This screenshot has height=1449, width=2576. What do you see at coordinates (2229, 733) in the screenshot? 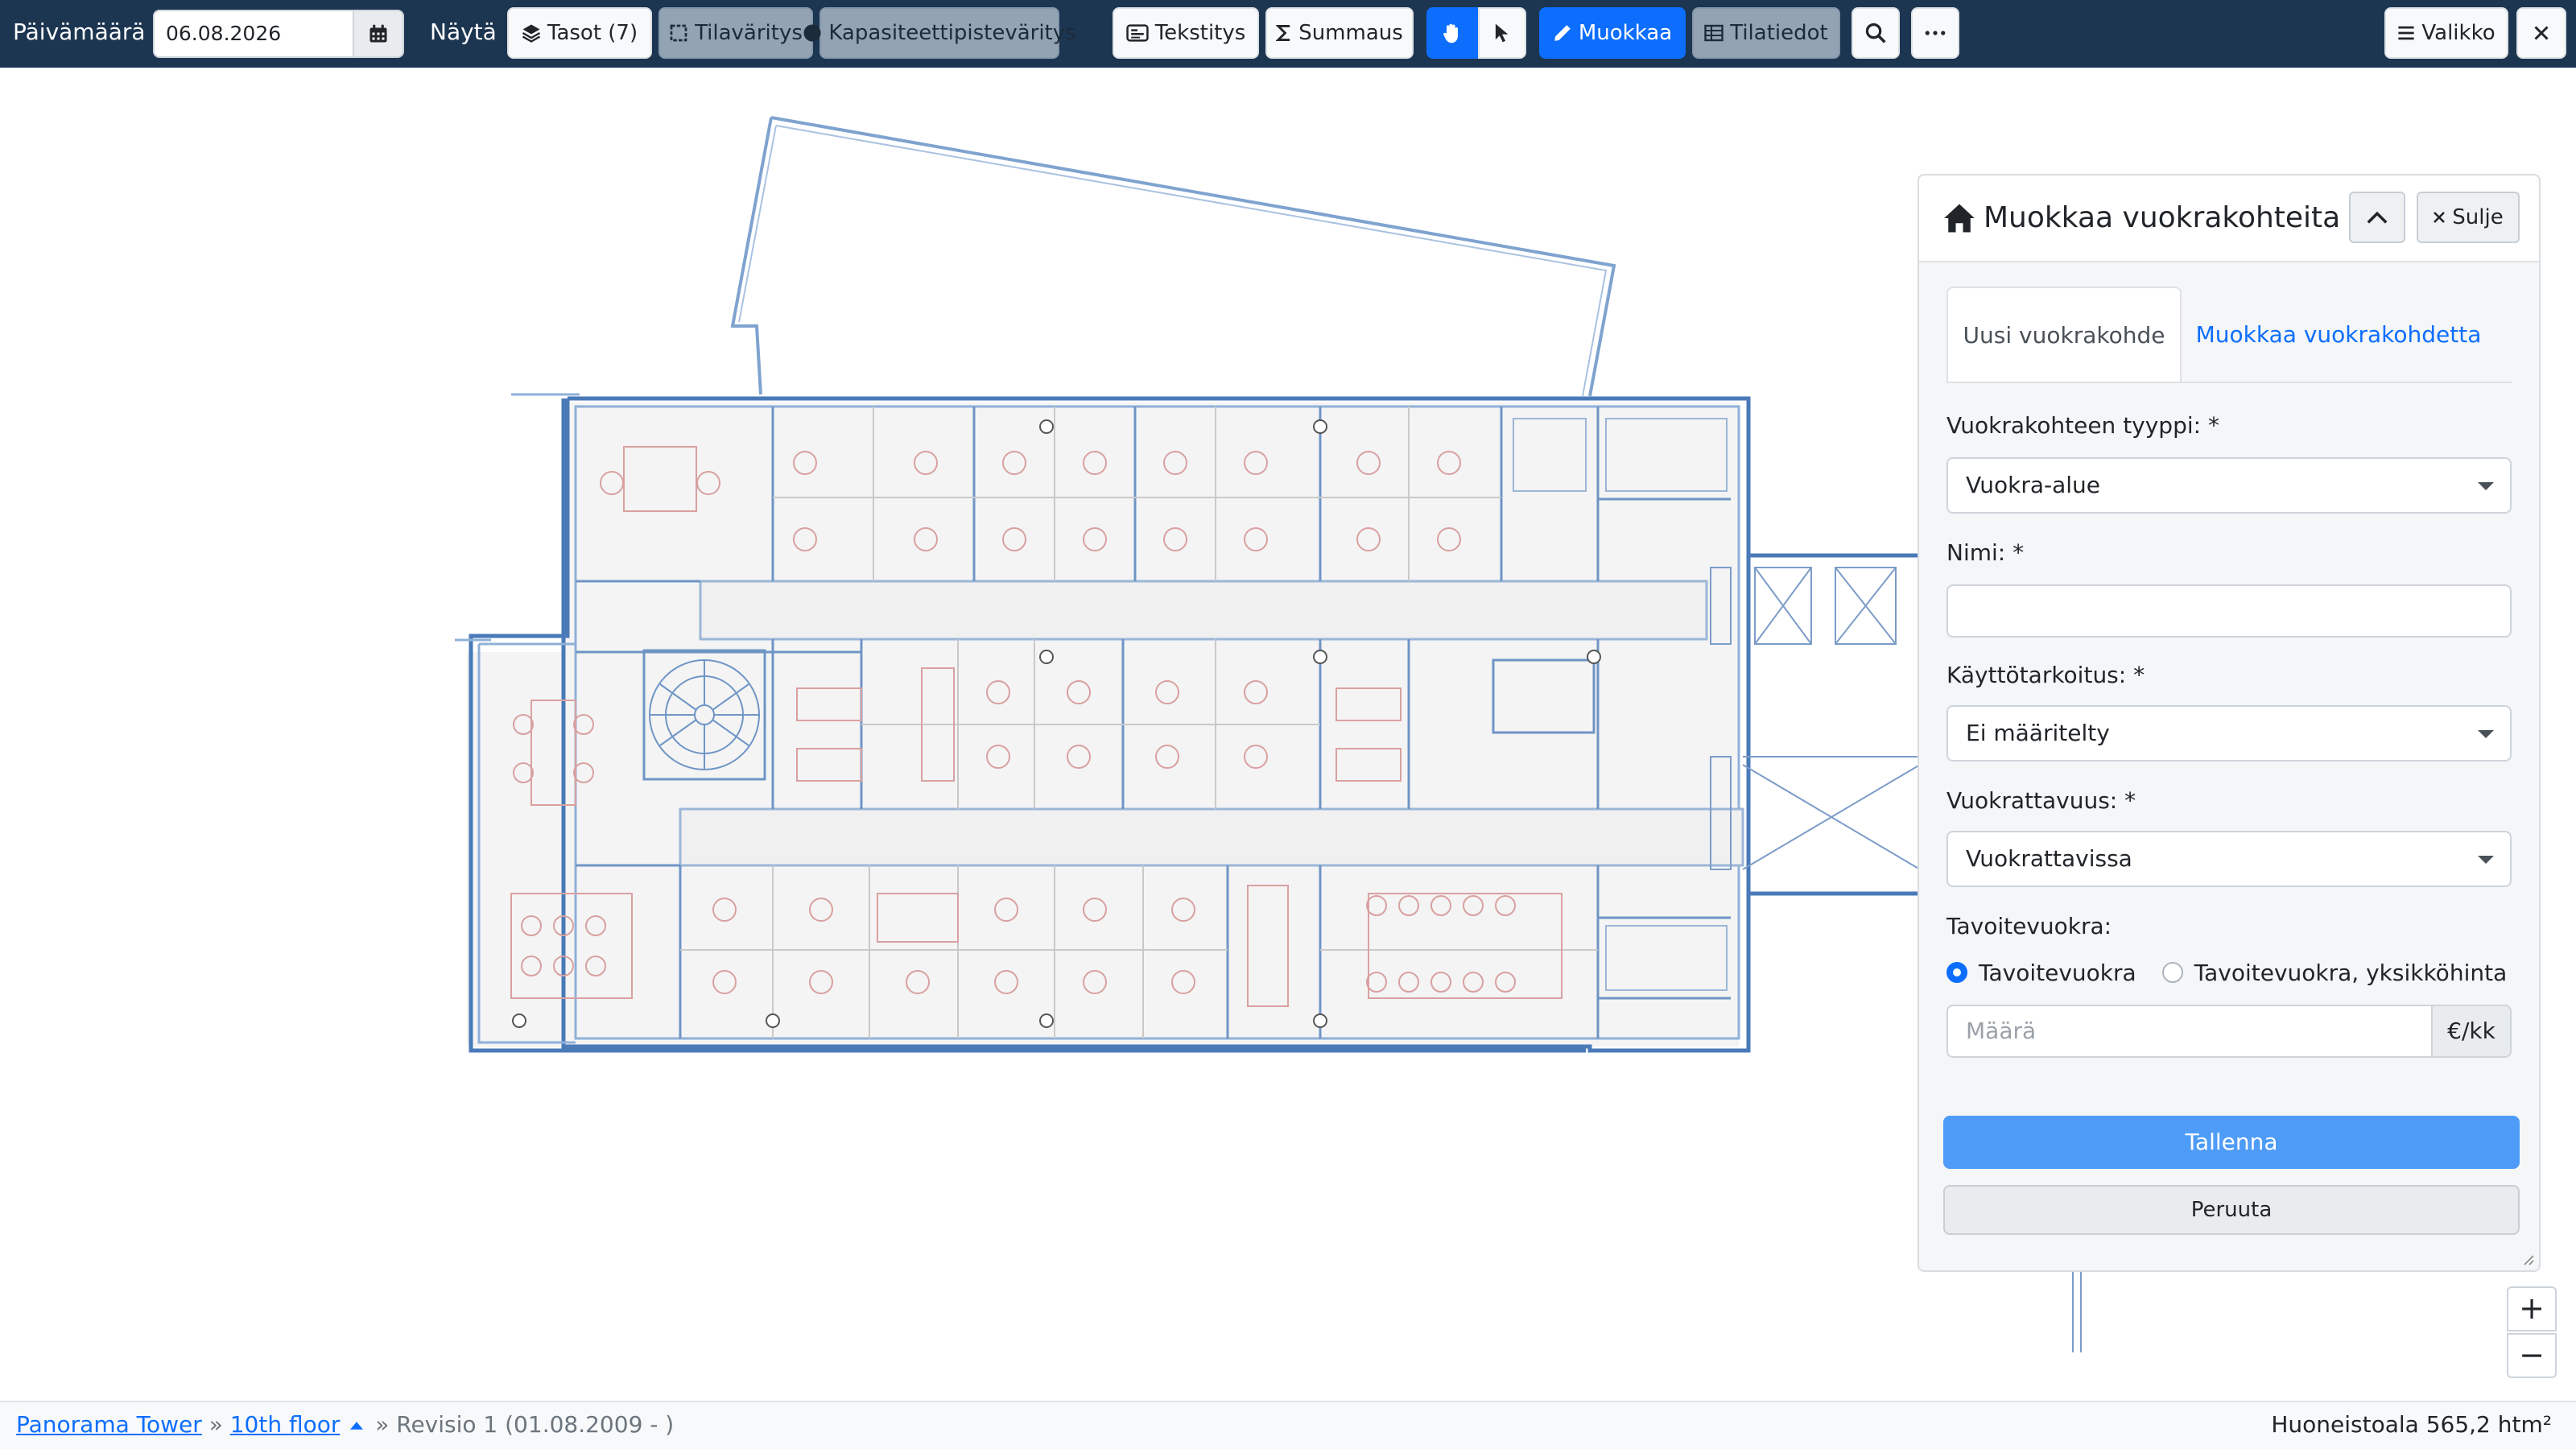
I see `purpose-select: Ei määritelty` at bounding box center [2229, 733].